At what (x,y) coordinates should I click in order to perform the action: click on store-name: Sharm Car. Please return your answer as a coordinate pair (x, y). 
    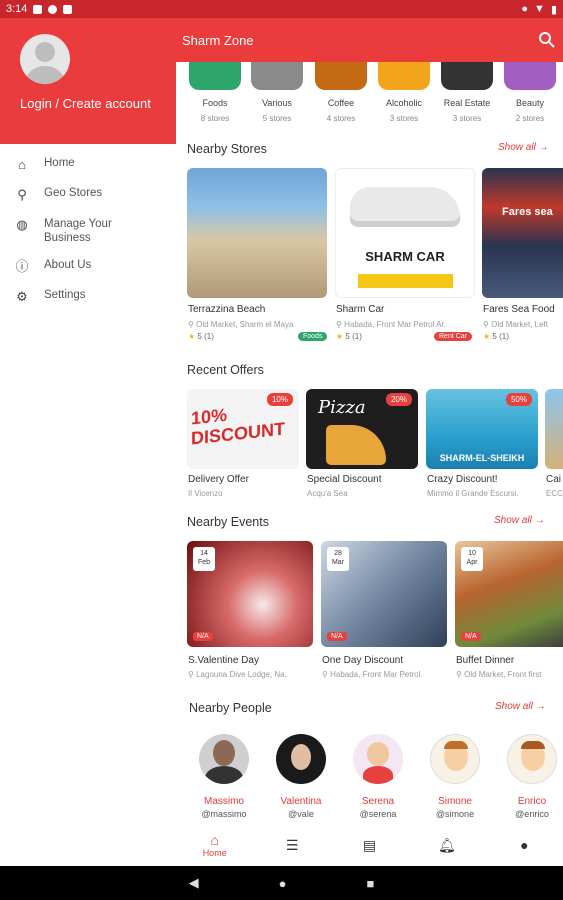
    Looking at the image, I should click on (360, 309).